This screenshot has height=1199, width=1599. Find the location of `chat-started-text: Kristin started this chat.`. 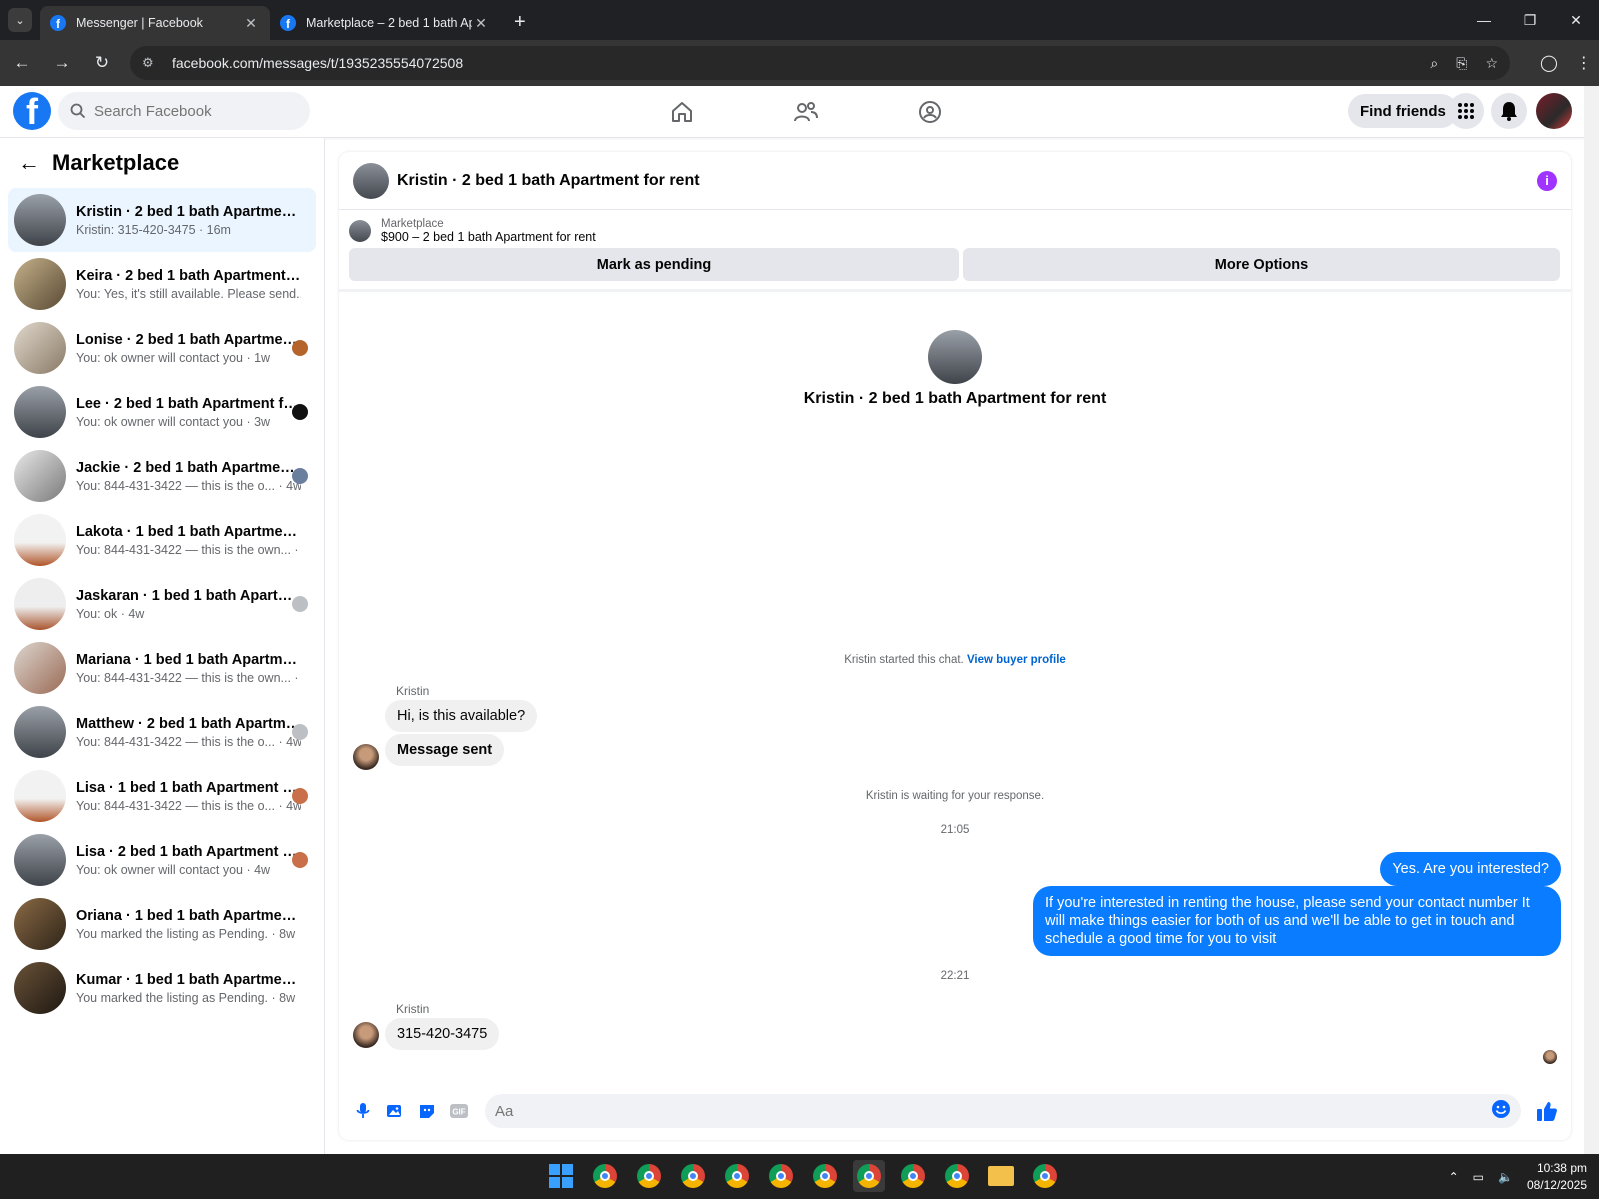

chat-started-text: Kristin started this chat. is located at coordinates (904, 660).